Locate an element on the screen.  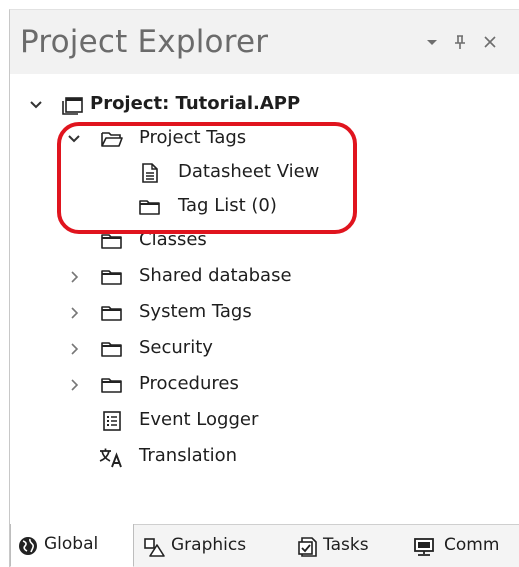
tab-label: Graphics is located at coordinates (209, 545).